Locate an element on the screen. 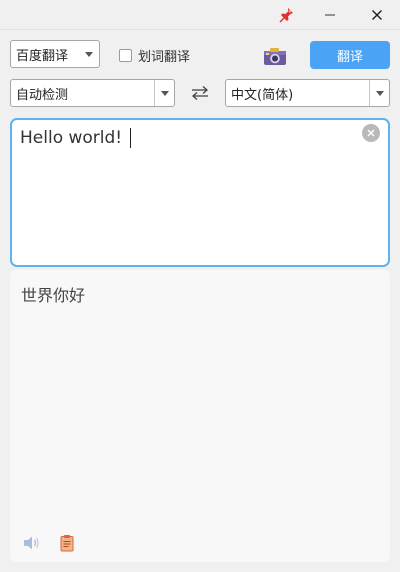  source-text-value: Hello world! is located at coordinates (71, 138).